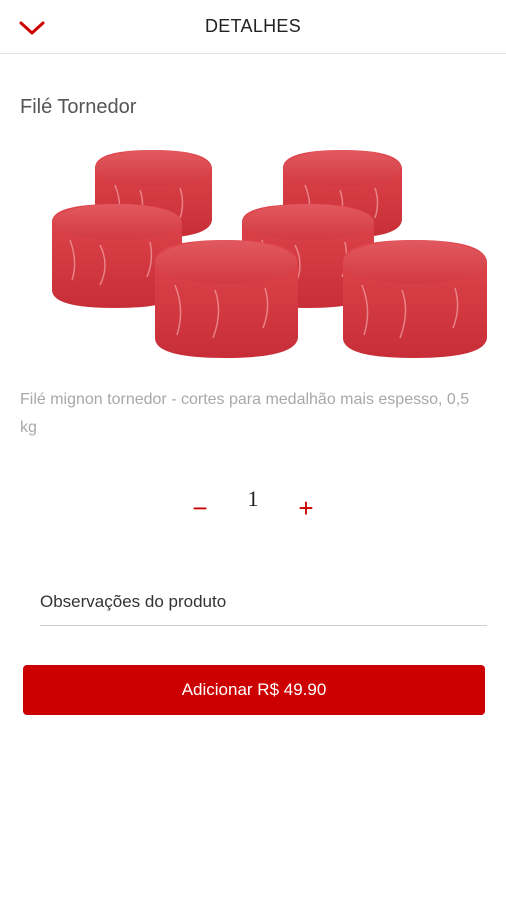 The height and width of the screenshot is (900, 506). I want to click on close-button, so click(32, 28).